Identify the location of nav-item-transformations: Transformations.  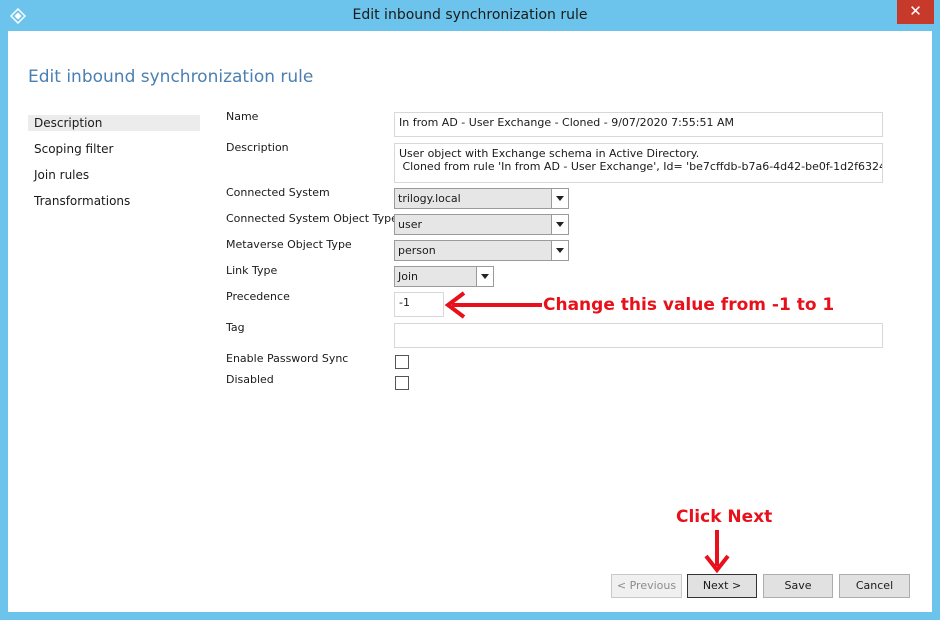
(114, 201).